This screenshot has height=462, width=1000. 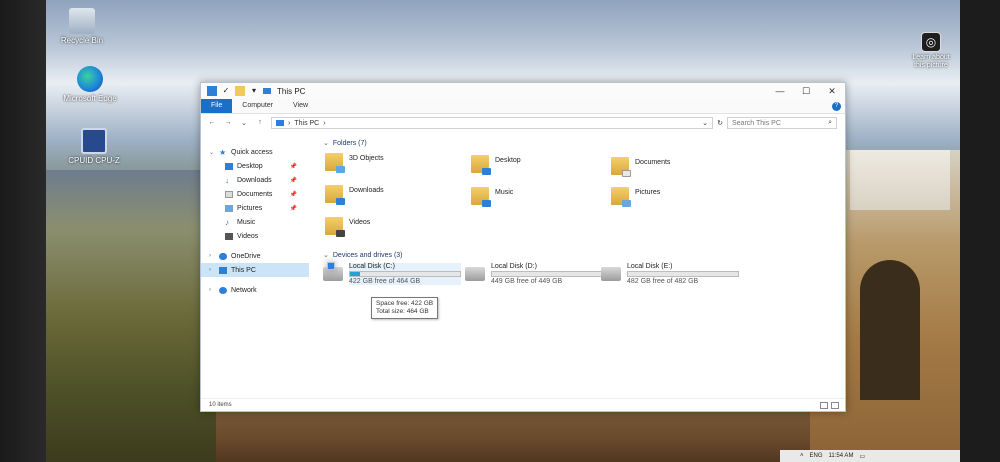 What do you see at coordinates (835, 405) in the screenshot?
I see `large-icons-view-icon` at bounding box center [835, 405].